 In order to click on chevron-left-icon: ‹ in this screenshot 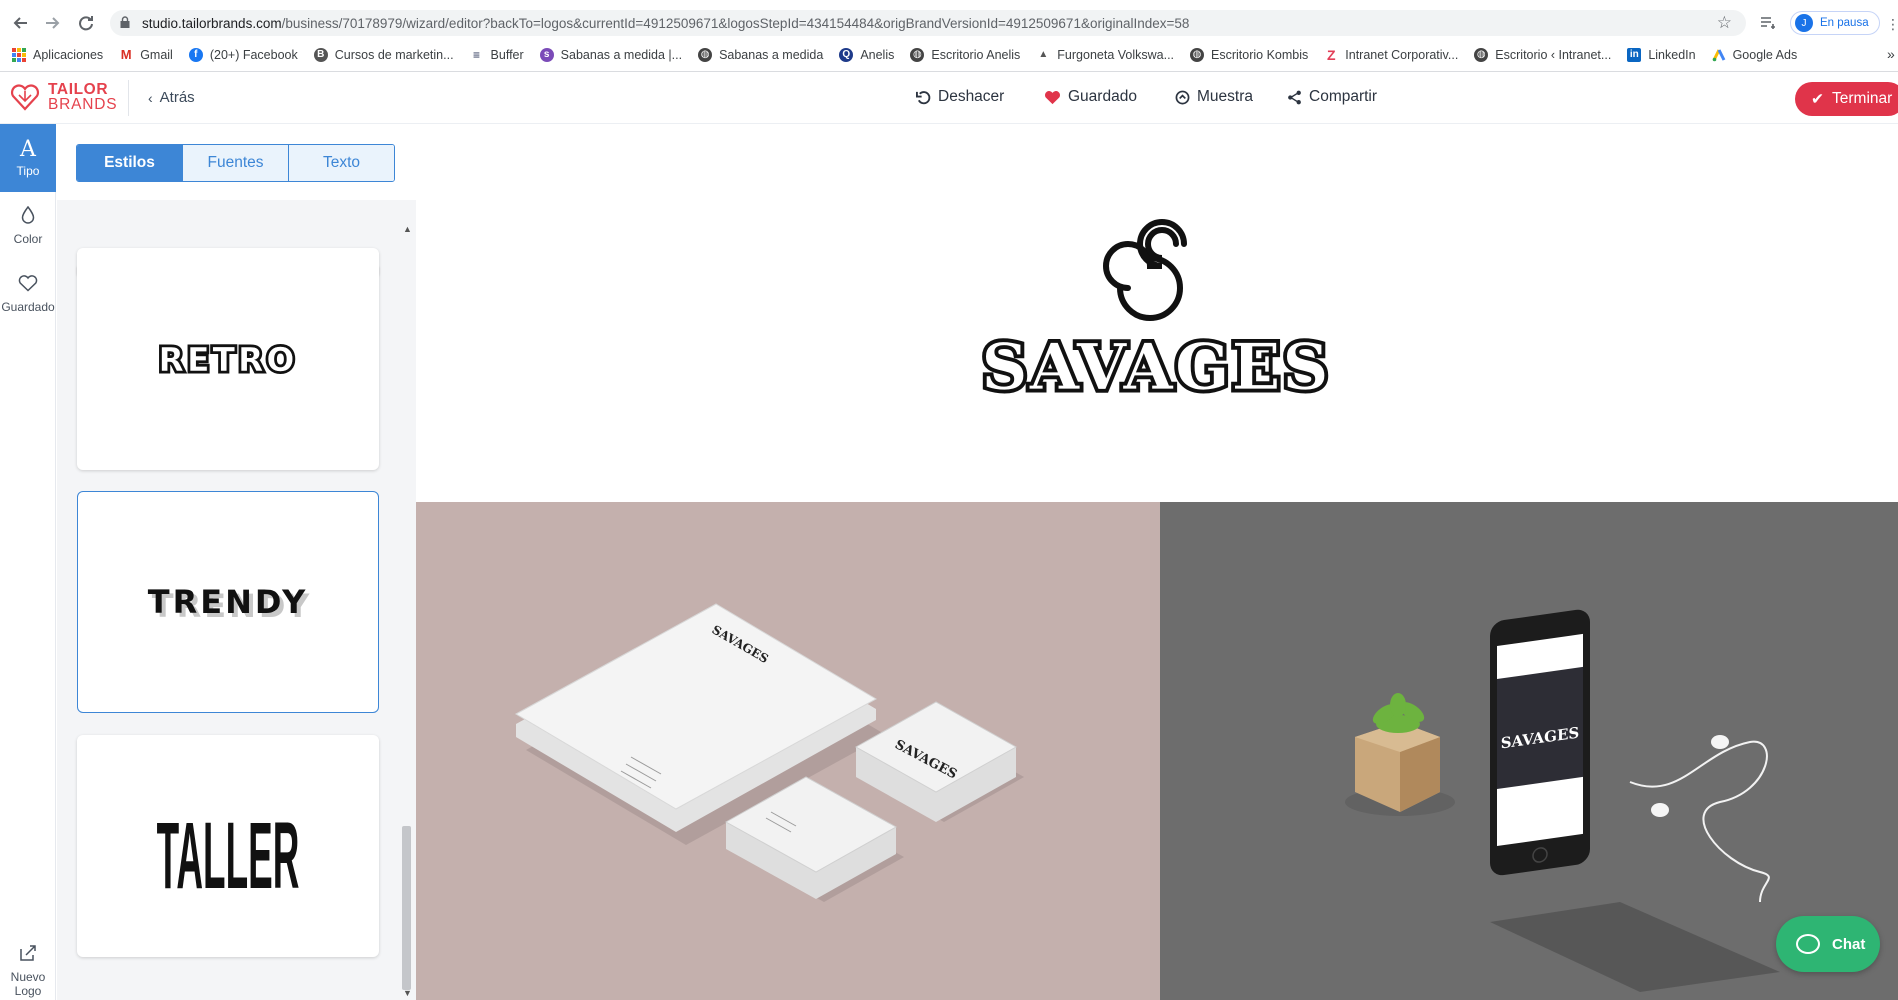, I will do `click(150, 97)`.